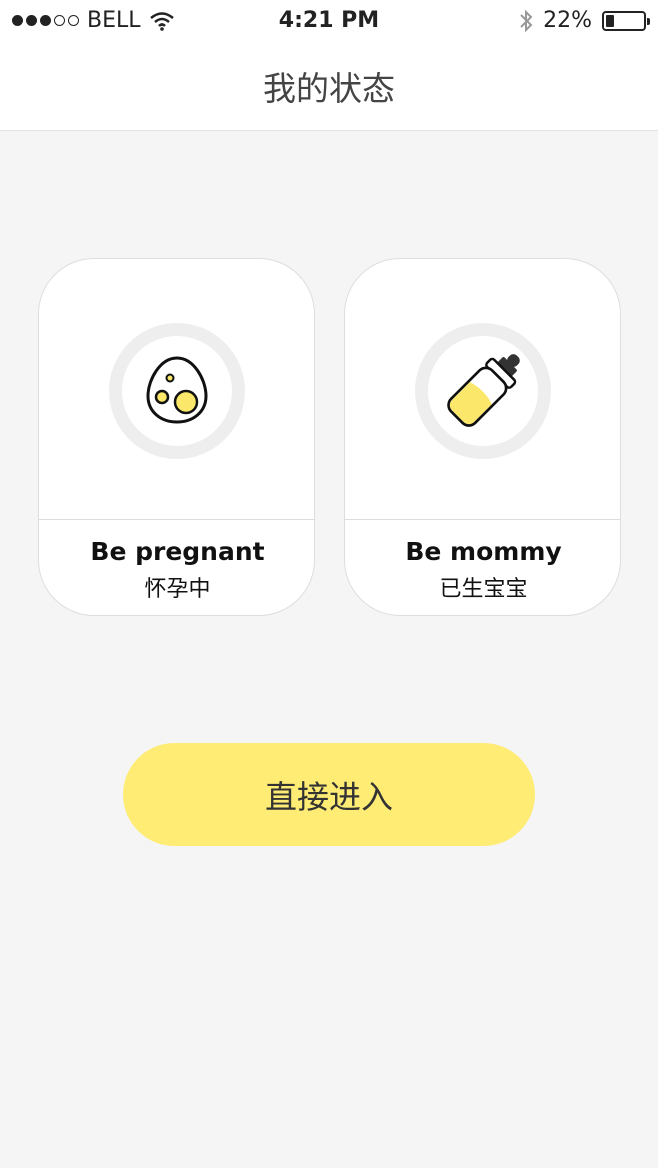 The image size is (658, 1168). I want to click on bluetooth-icon, so click(526, 20).